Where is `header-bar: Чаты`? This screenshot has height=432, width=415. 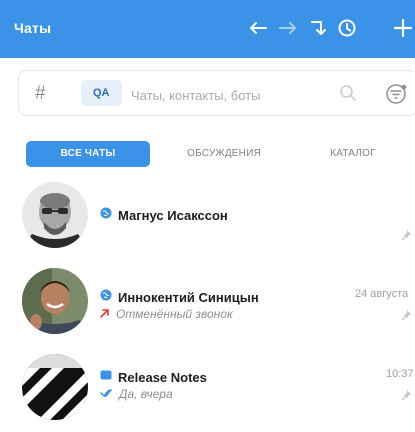 header-bar: Чаты is located at coordinates (207, 29).